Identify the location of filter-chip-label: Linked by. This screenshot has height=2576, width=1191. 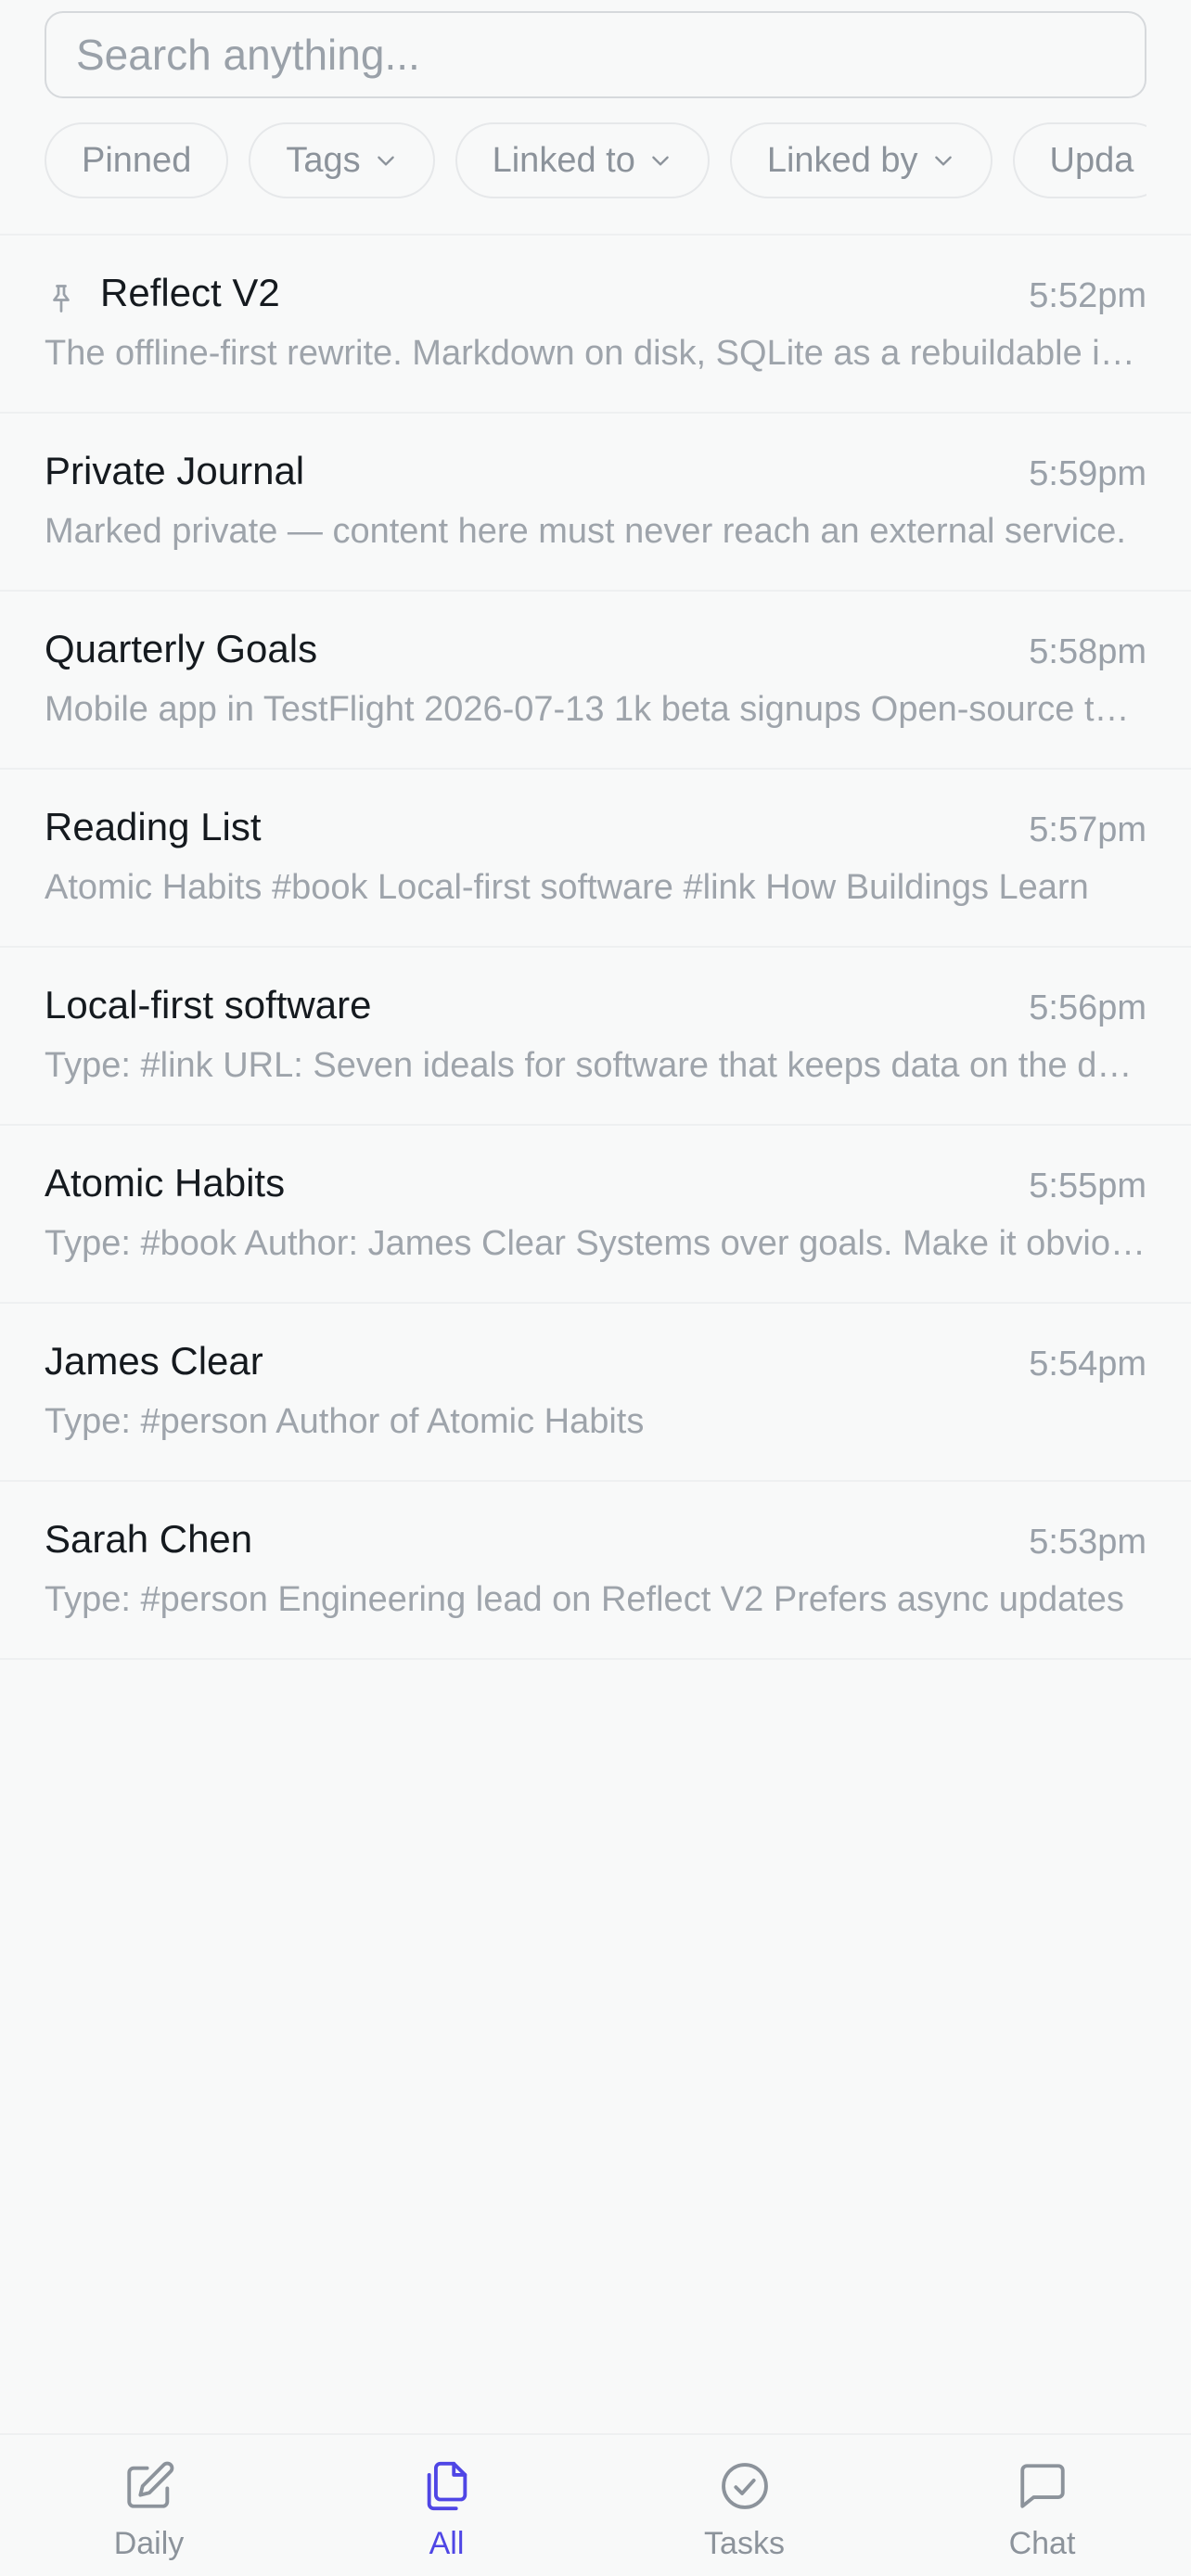
(842, 160).